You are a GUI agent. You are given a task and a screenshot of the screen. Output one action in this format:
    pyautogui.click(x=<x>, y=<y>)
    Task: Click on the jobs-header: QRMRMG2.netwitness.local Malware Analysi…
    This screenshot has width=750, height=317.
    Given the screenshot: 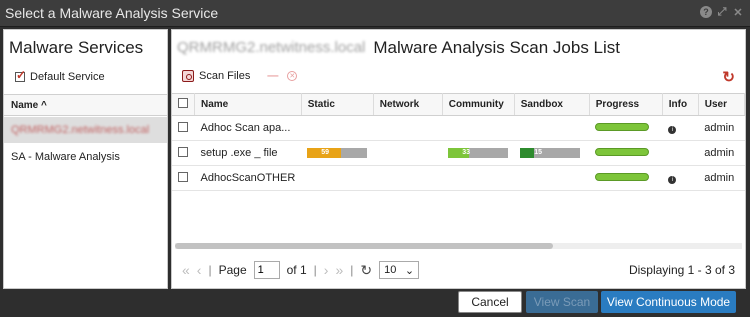 What is the action you would take?
    pyautogui.click(x=398, y=48)
    